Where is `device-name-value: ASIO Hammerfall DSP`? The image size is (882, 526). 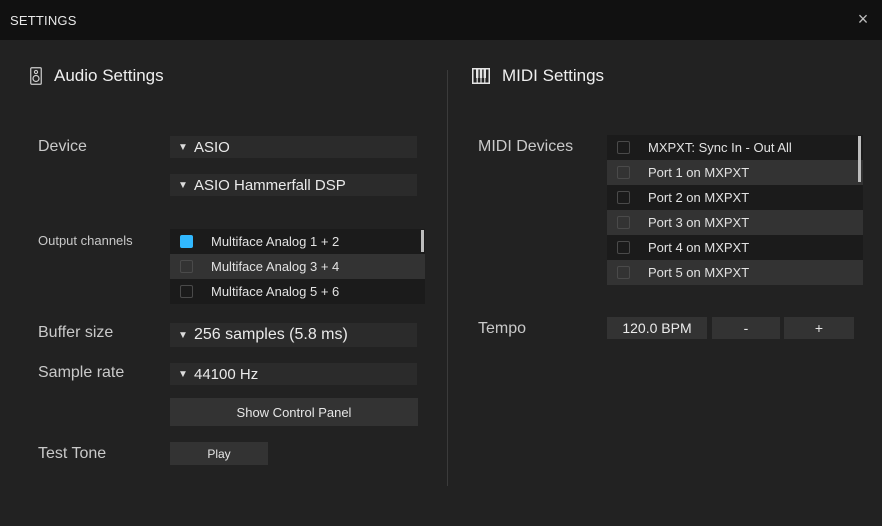
device-name-value: ASIO Hammerfall DSP is located at coordinates (270, 185).